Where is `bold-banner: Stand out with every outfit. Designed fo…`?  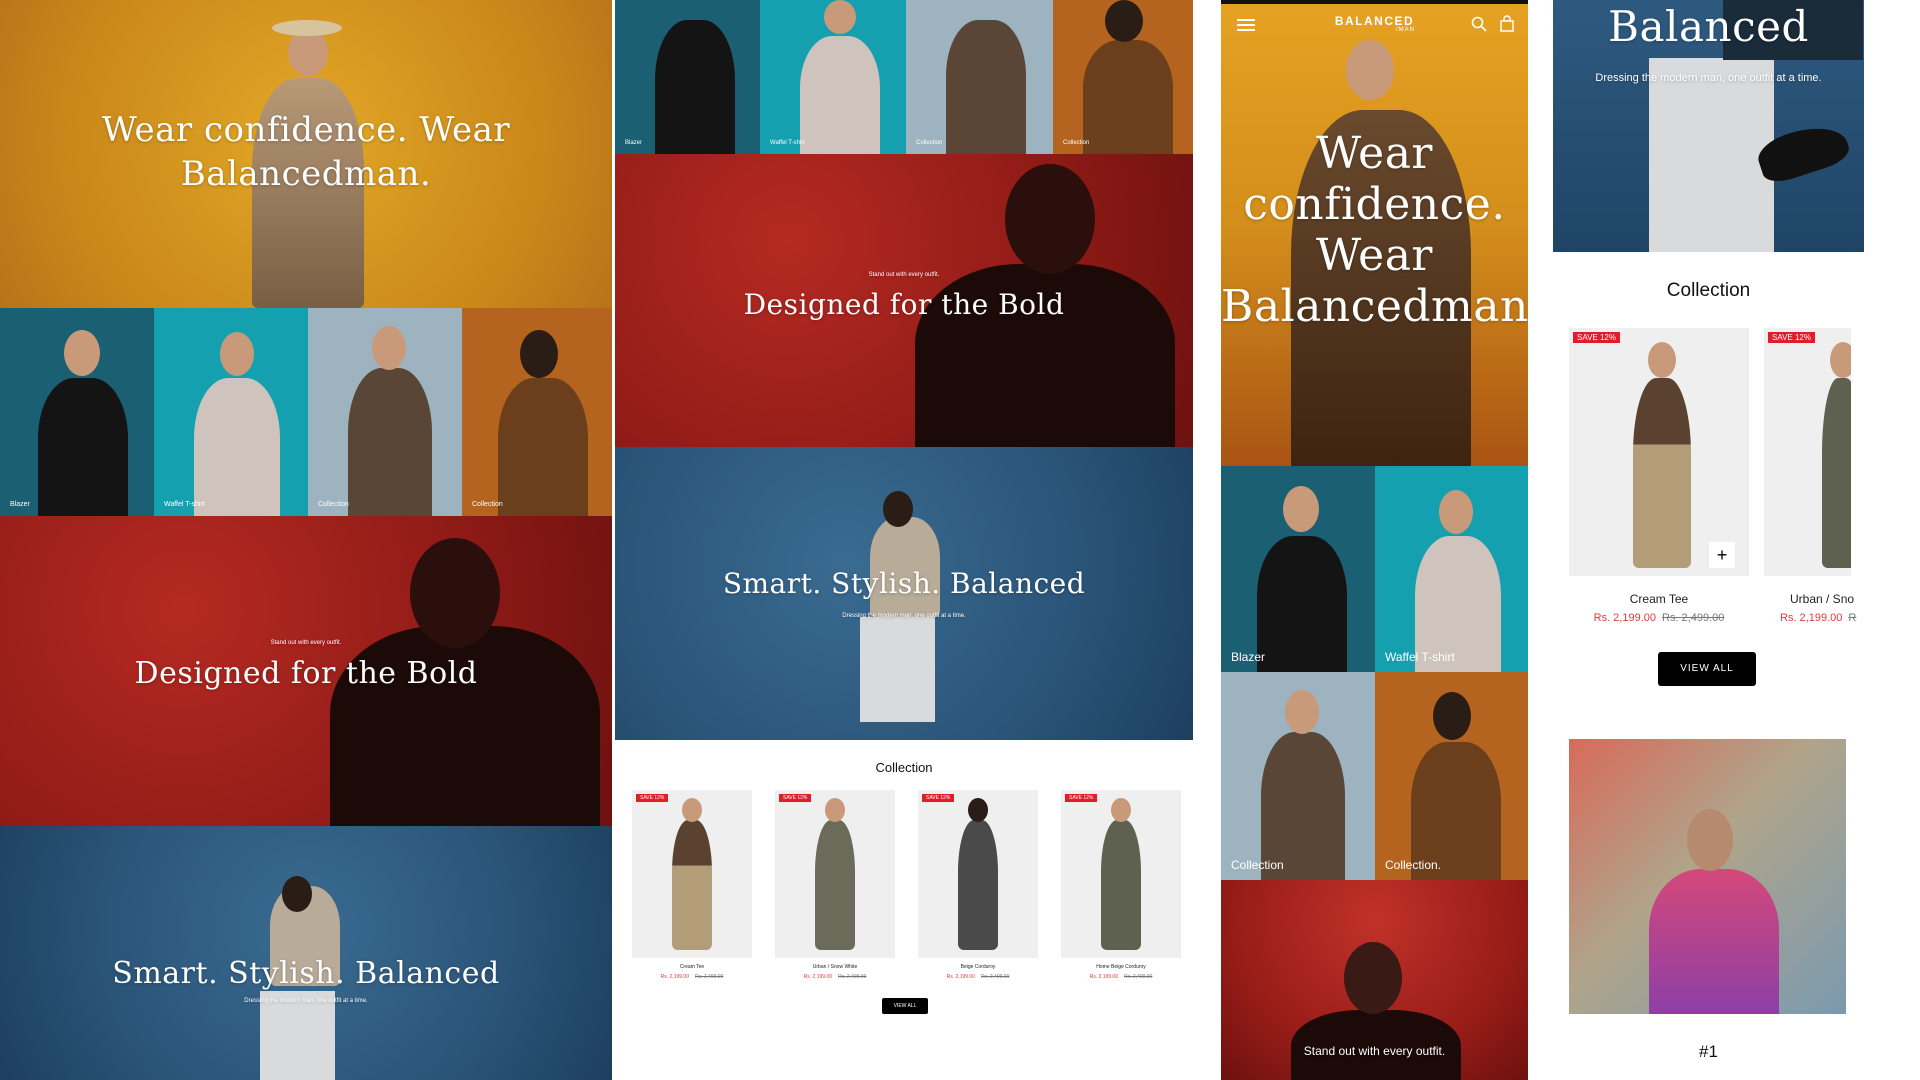 bold-banner: Stand out with every outfit. Designed fo… is located at coordinates (306, 671).